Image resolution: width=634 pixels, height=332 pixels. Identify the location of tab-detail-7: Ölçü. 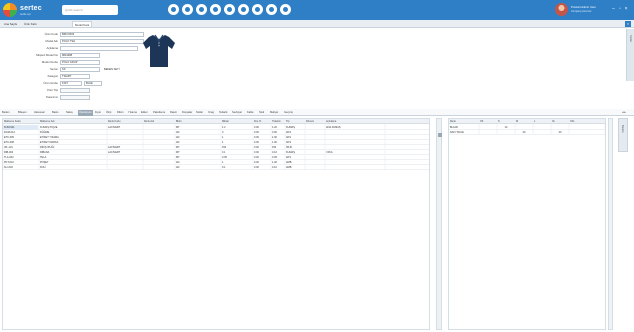
(108, 113).